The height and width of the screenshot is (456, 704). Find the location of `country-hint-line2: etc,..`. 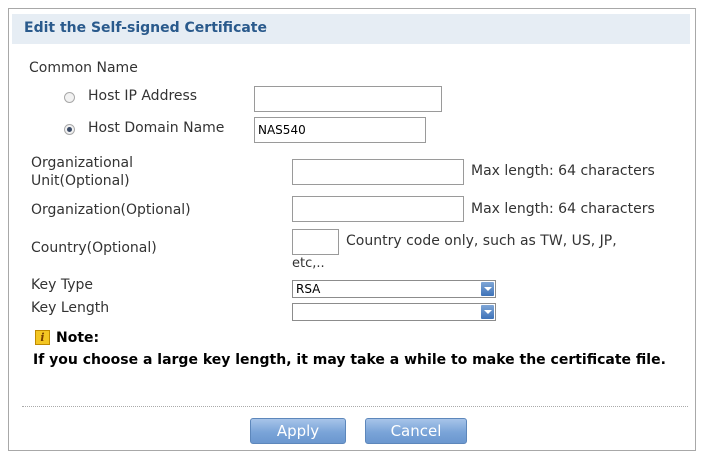

country-hint-line2: etc,.. is located at coordinates (308, 263).